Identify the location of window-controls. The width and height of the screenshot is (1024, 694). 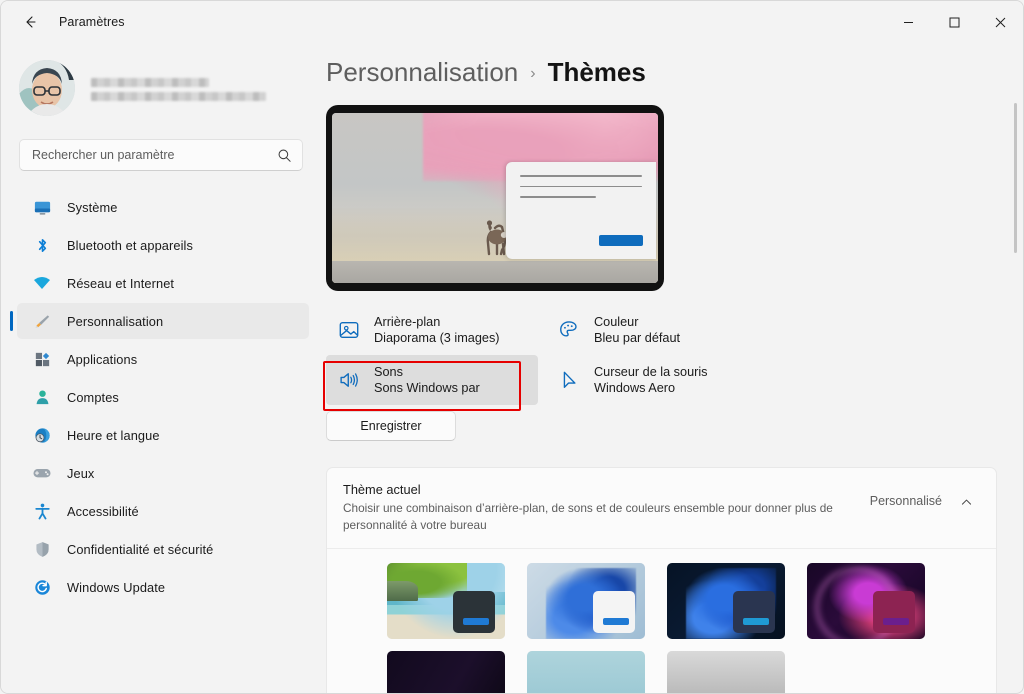
(954, 22).